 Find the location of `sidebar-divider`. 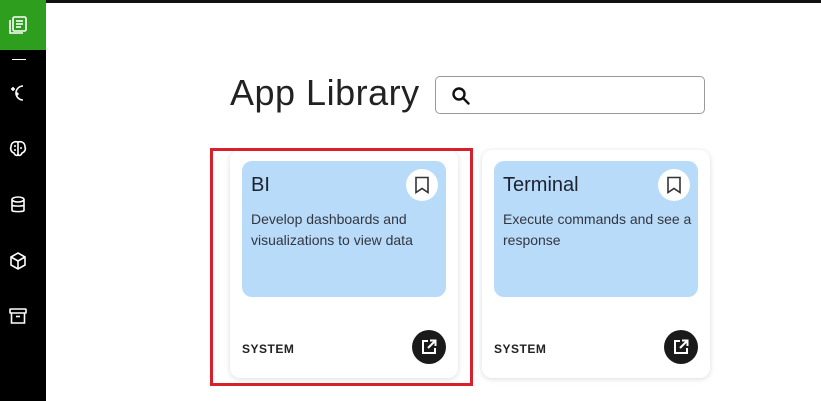

sidebar-divider is located at coordinates (19, 59).